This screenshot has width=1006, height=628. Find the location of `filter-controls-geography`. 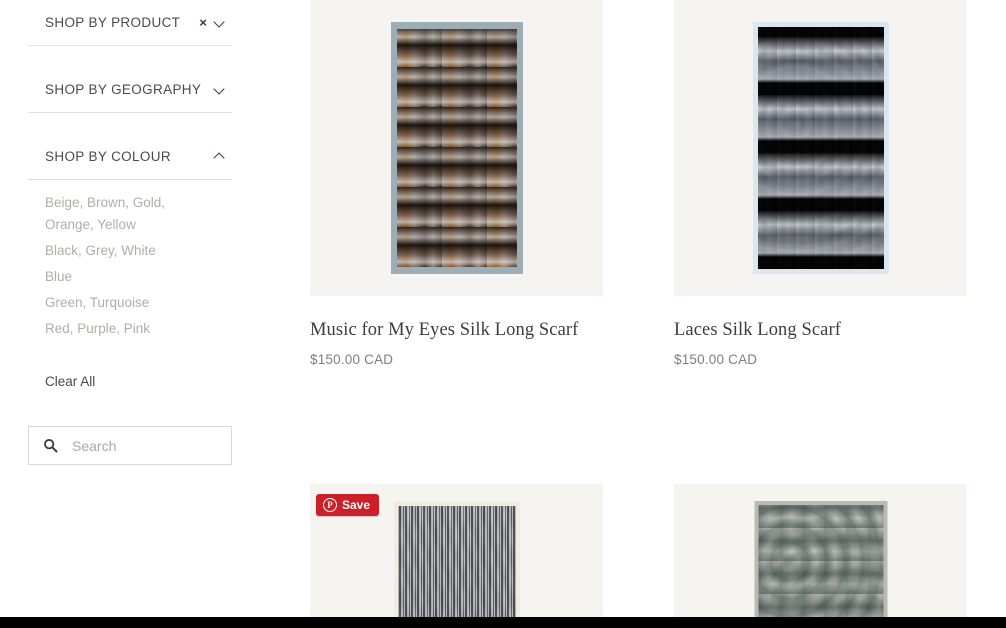

filter-controls-geography is located at coordinates (219, 89).